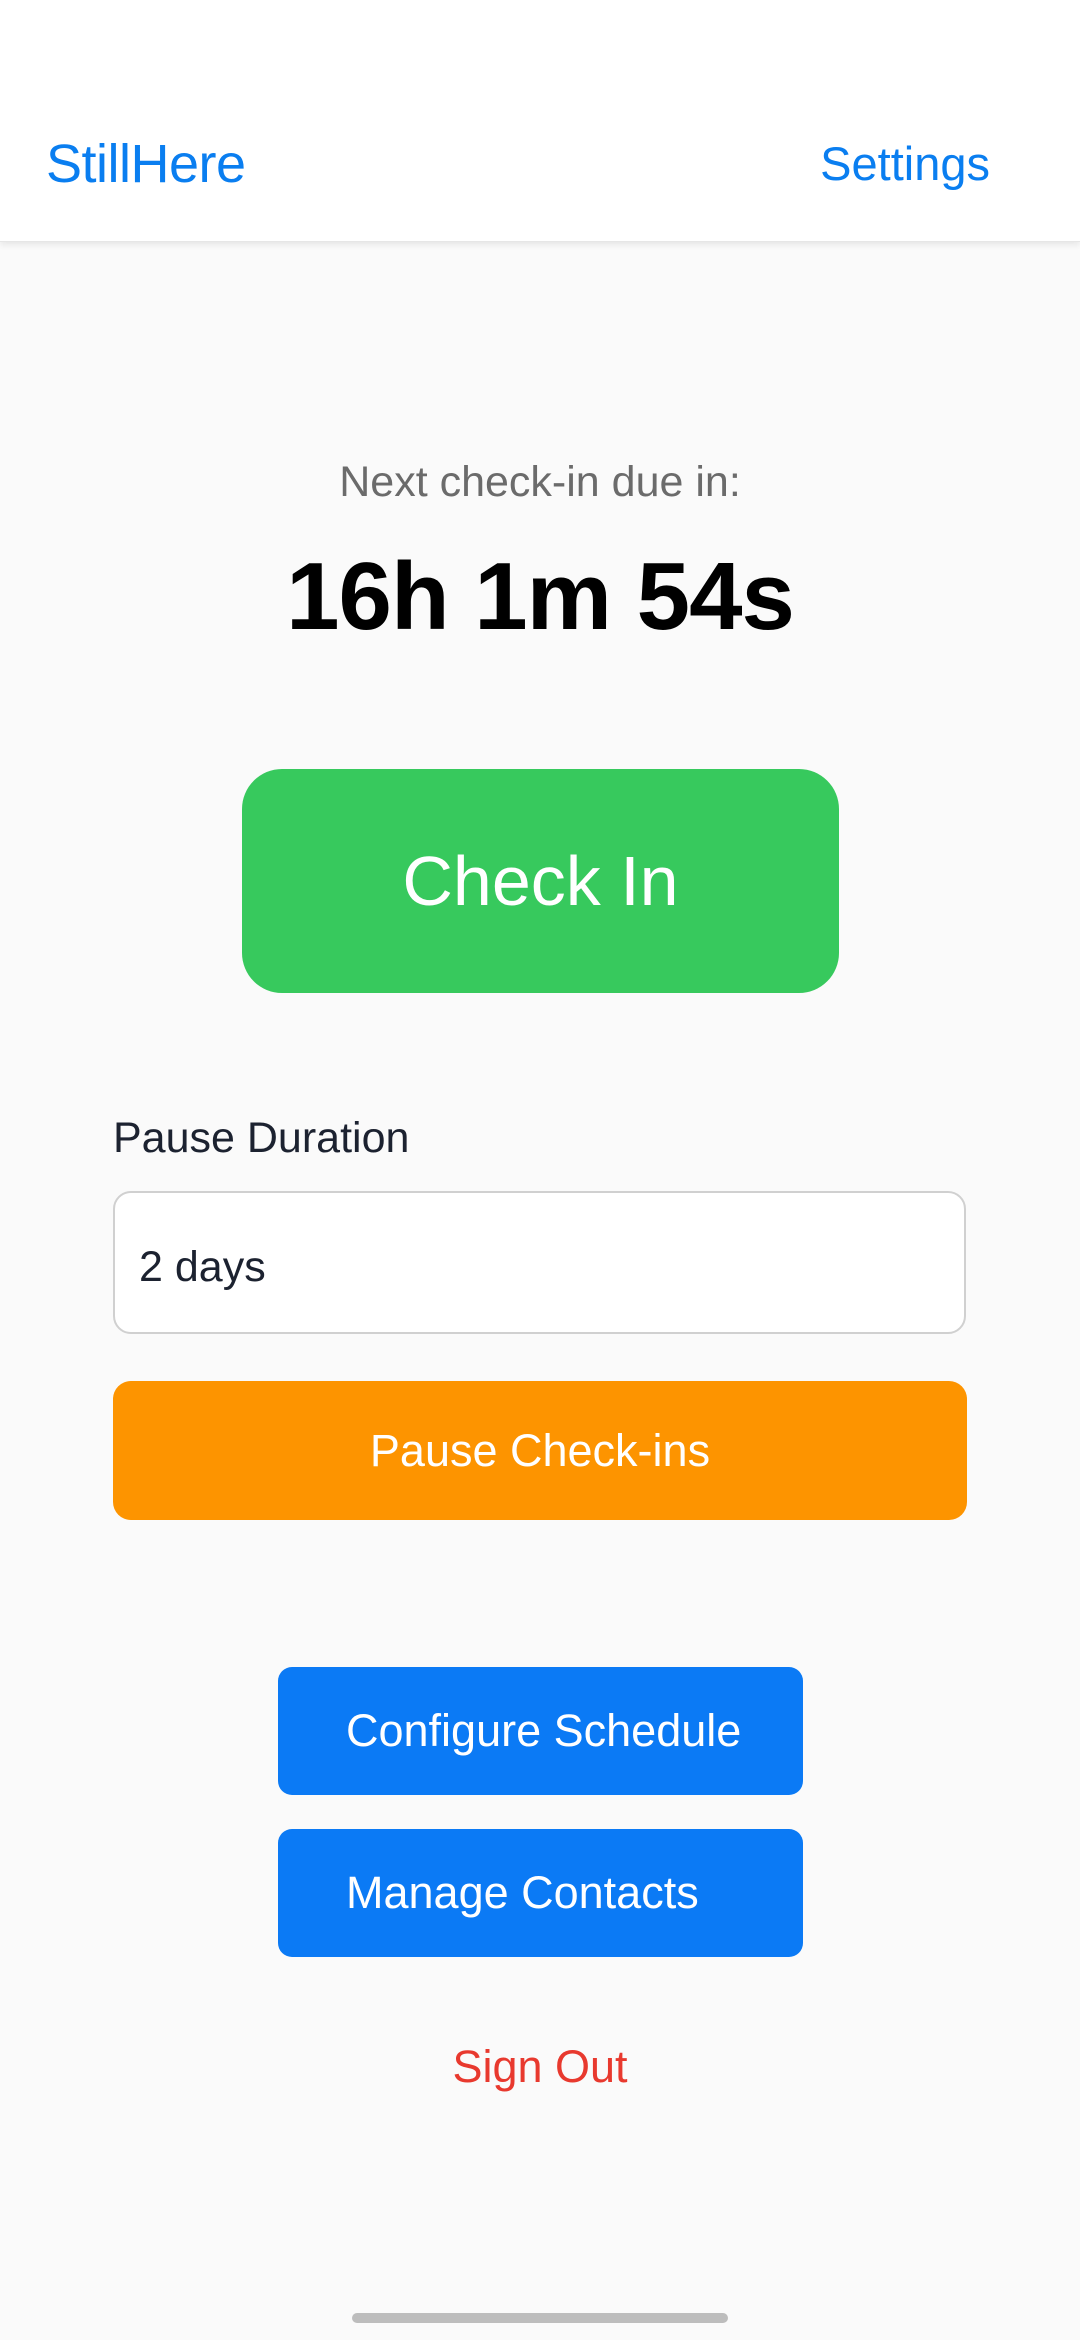 This screenshot has height=2340, width=1080. What do you see at coordinates (540, 2318) in the screenshot?
I see `home-indicator` at bounding box center [540, 2318].